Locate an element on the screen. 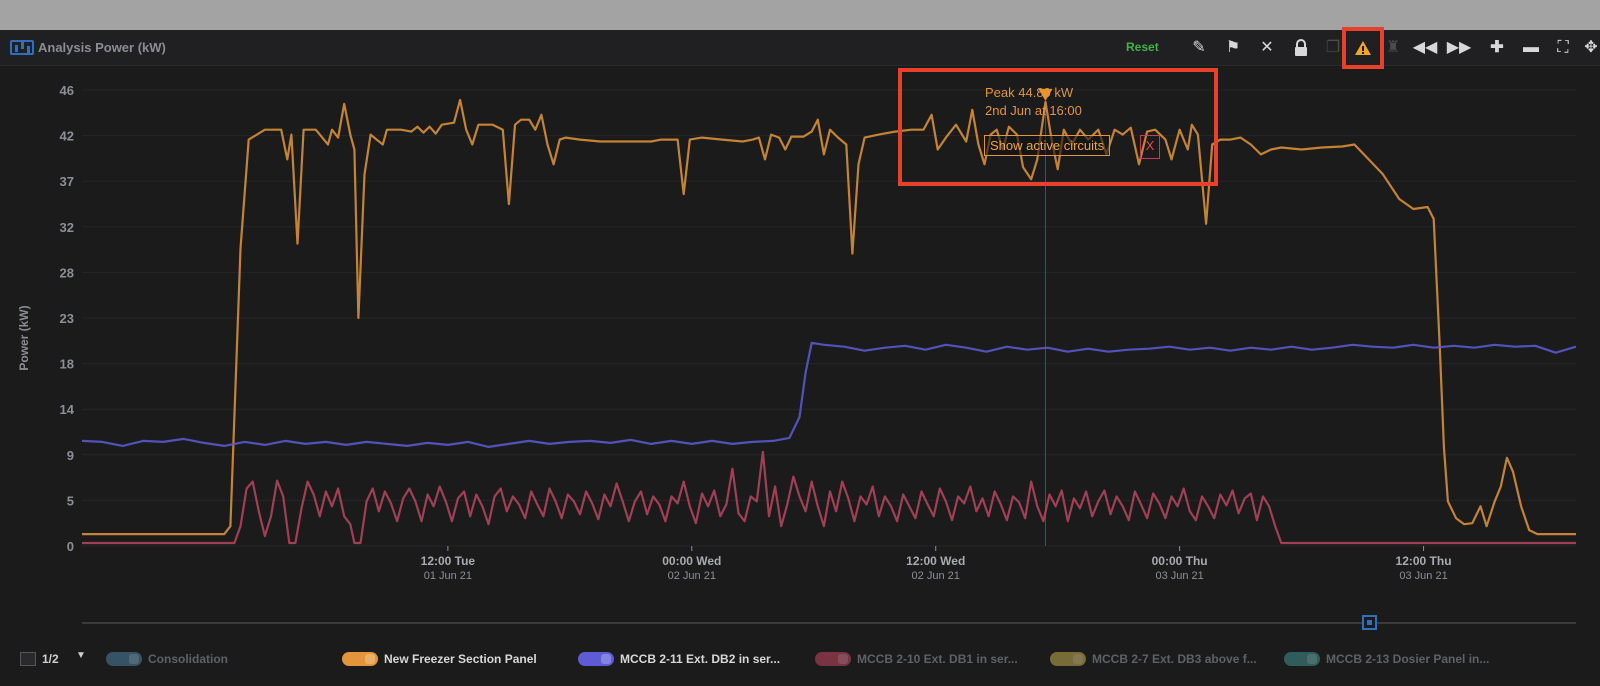 The image size is (1600, 686). peak-tool-highlight is located at coordinates (1363, 48).